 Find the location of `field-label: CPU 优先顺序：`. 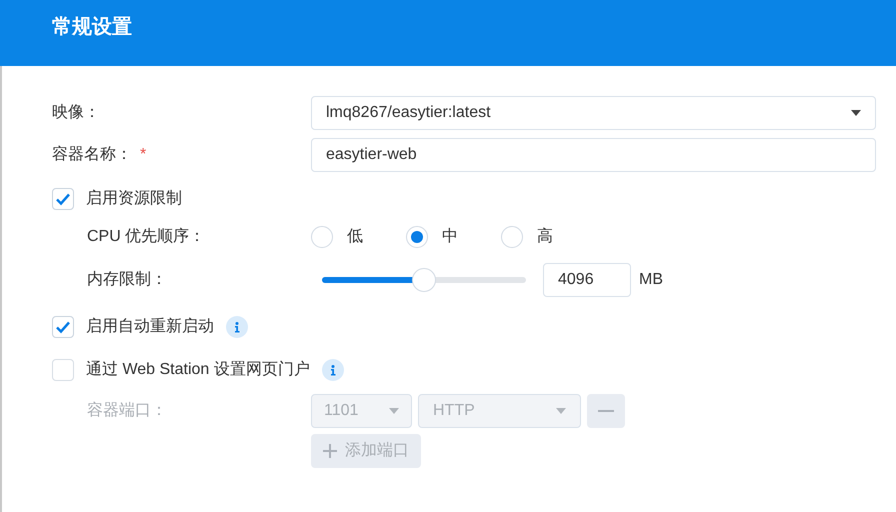

field-label: CPU 优先顺序： is located at coordinates (146, 236).